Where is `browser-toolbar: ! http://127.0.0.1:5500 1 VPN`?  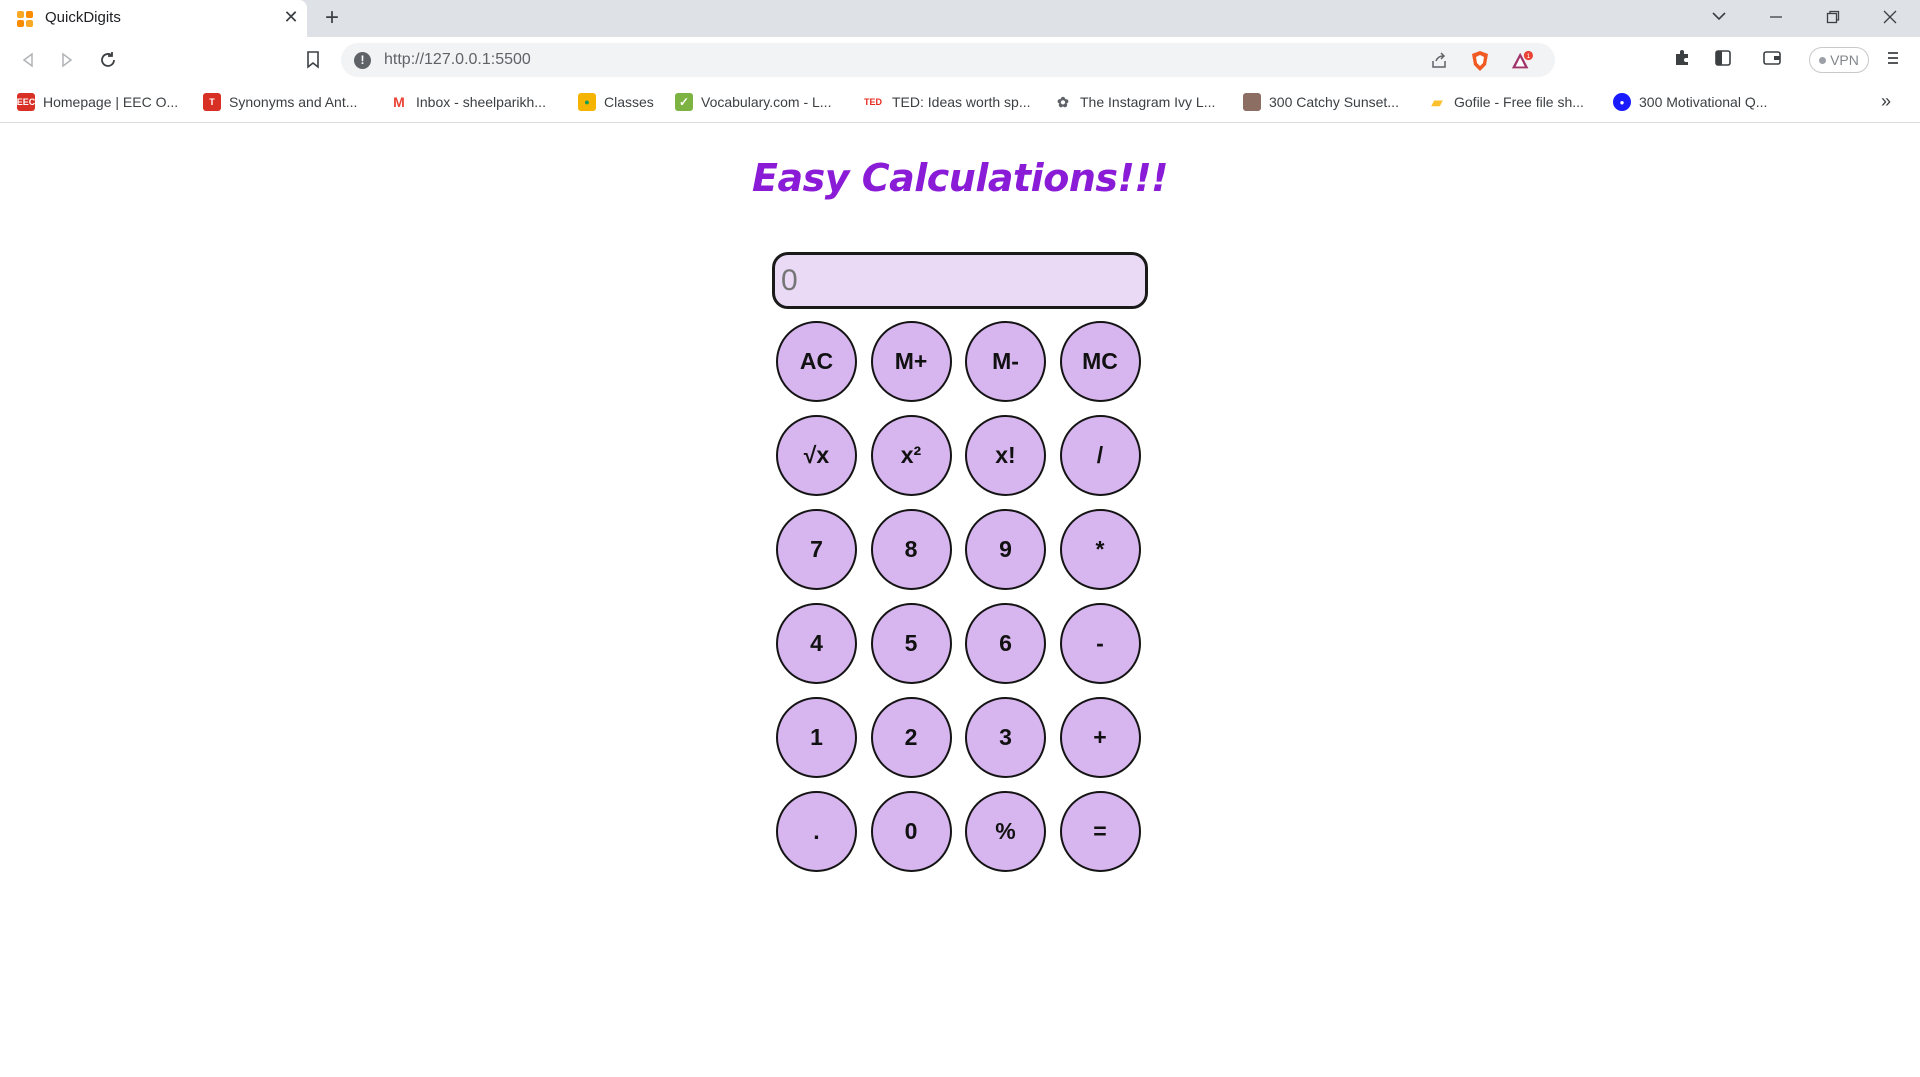
browser-toolbar: ! http://127.0.0.1:5500 1 VPN is located at coordinates (960, 60).